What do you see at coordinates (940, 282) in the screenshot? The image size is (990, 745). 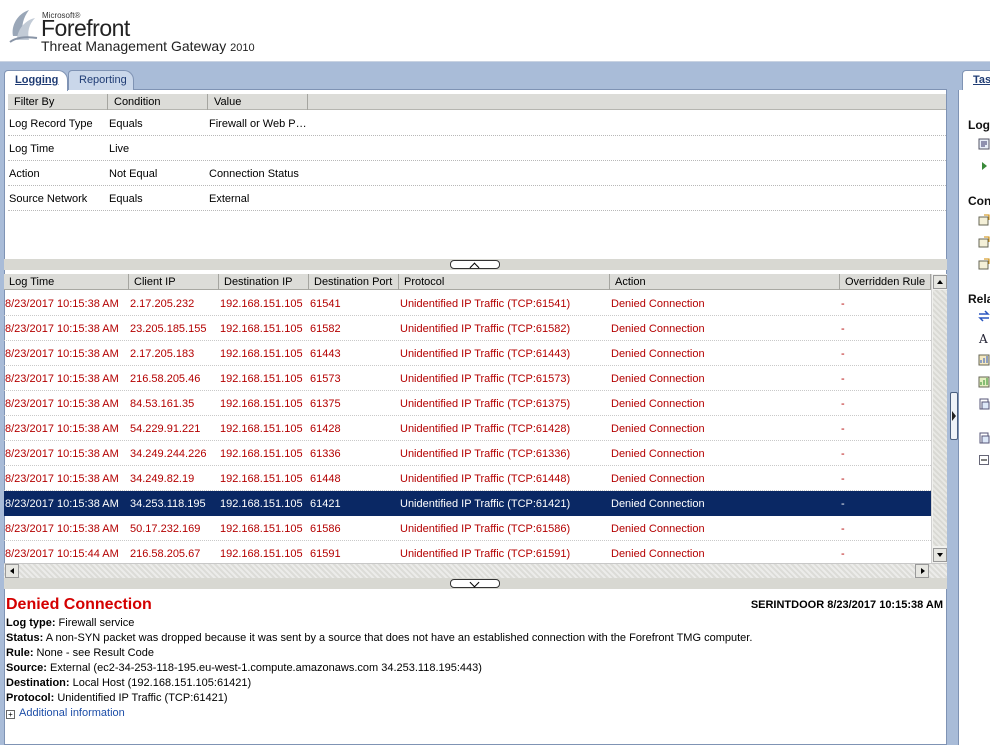 I see `scroll-up-arrow-icon` at bounding box center [940, 282].